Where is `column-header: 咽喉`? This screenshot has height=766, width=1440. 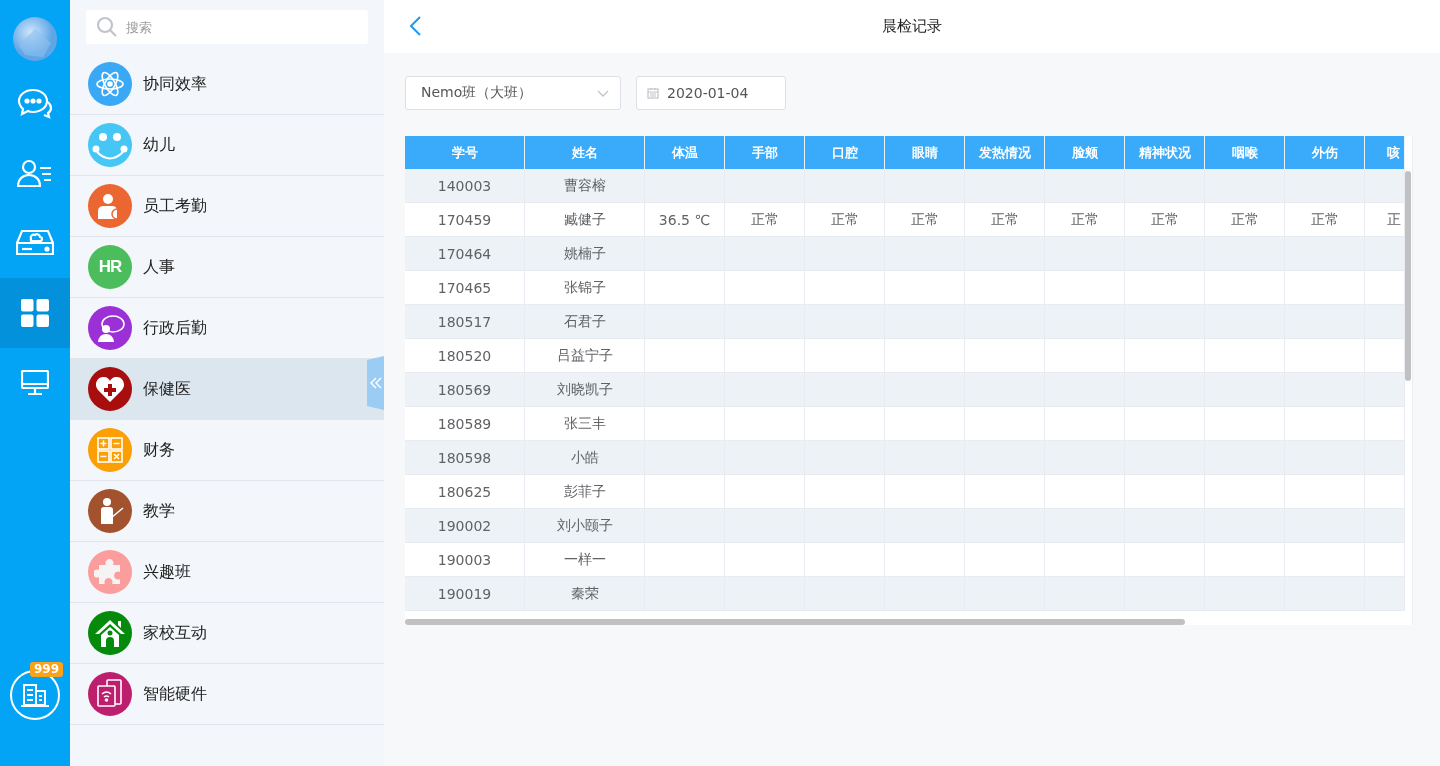 column-header: 咽喉 is located at coordinates (1245, 152).